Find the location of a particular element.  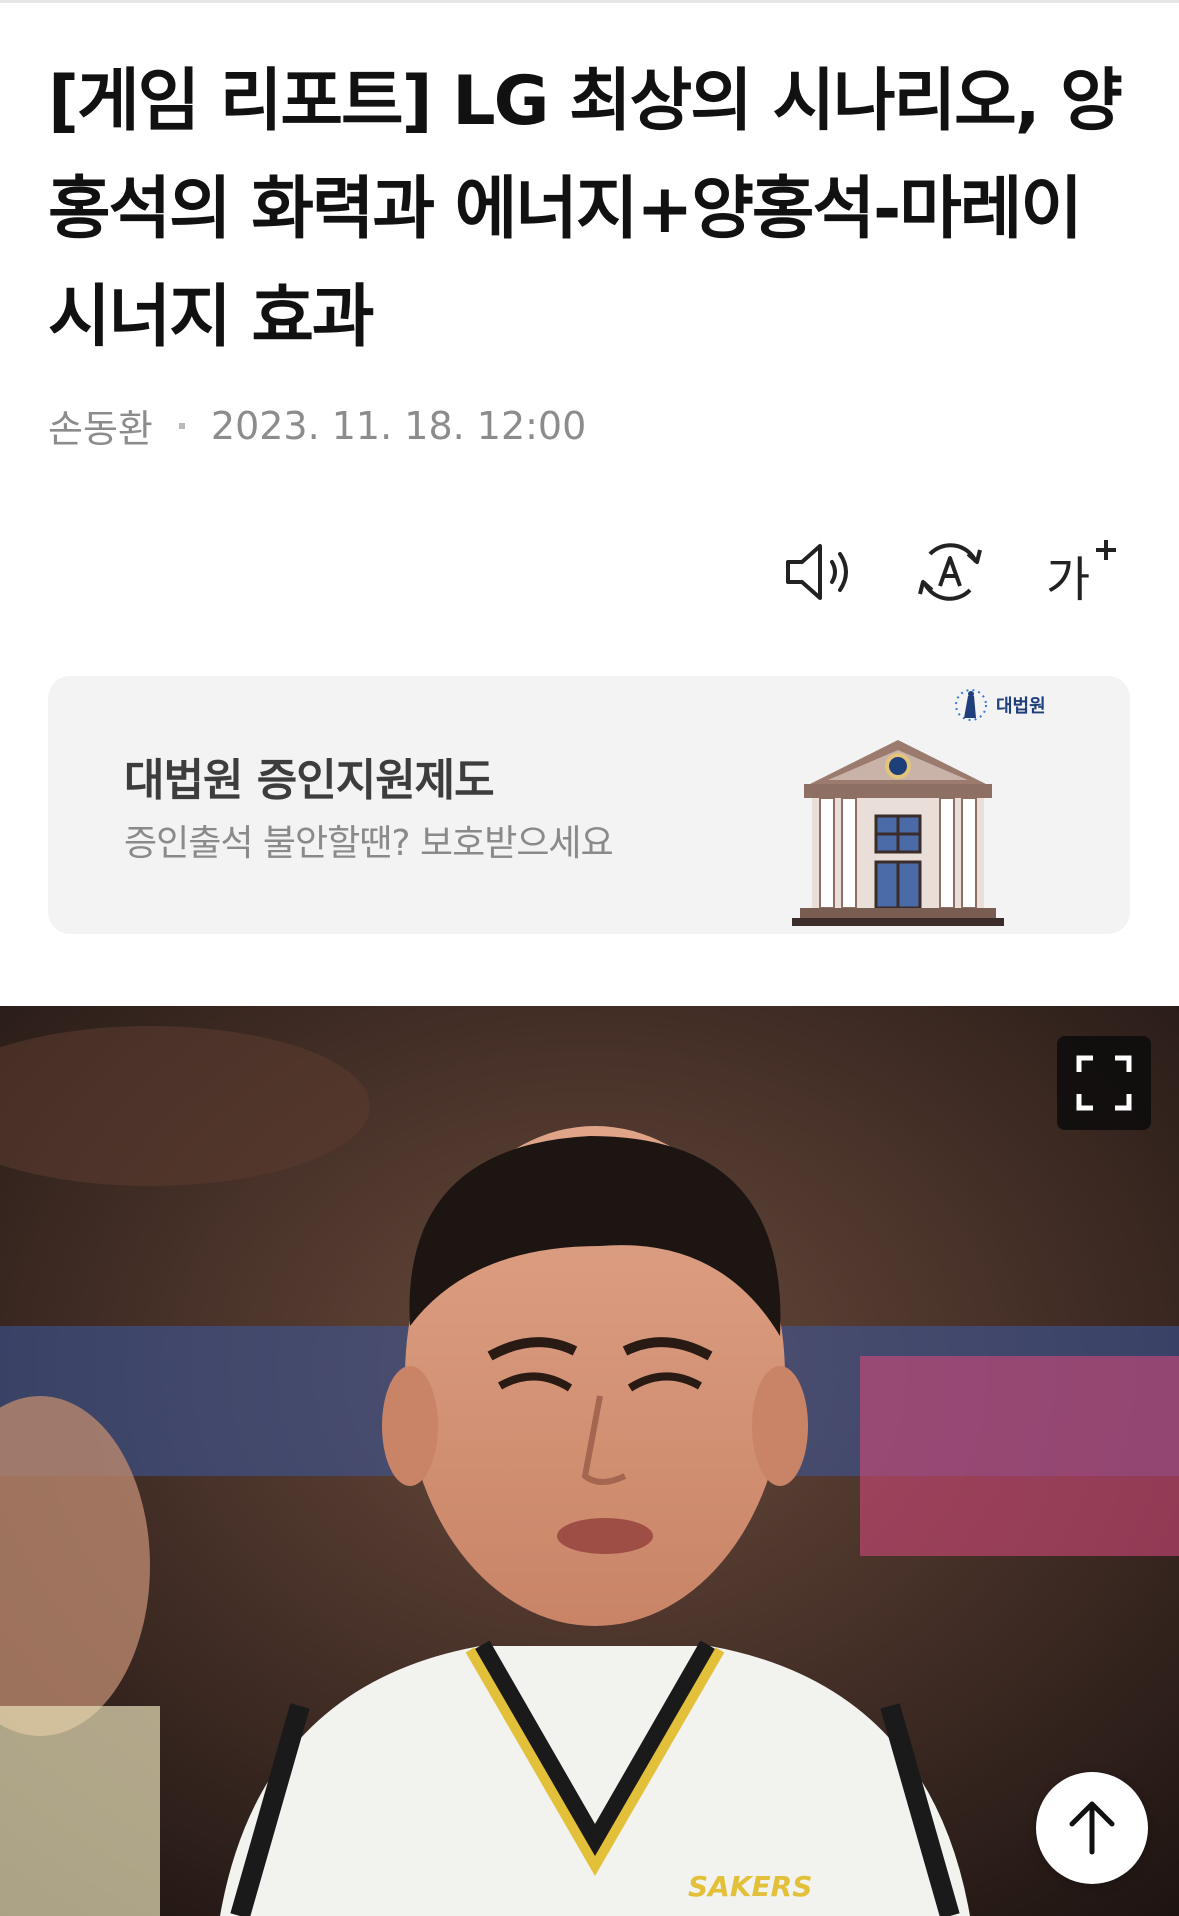

ad-banner: 대법원 증인지원제도 증인출석 불안할땐? 보호받으세요 대법원 is located at coordinates (589, 805).